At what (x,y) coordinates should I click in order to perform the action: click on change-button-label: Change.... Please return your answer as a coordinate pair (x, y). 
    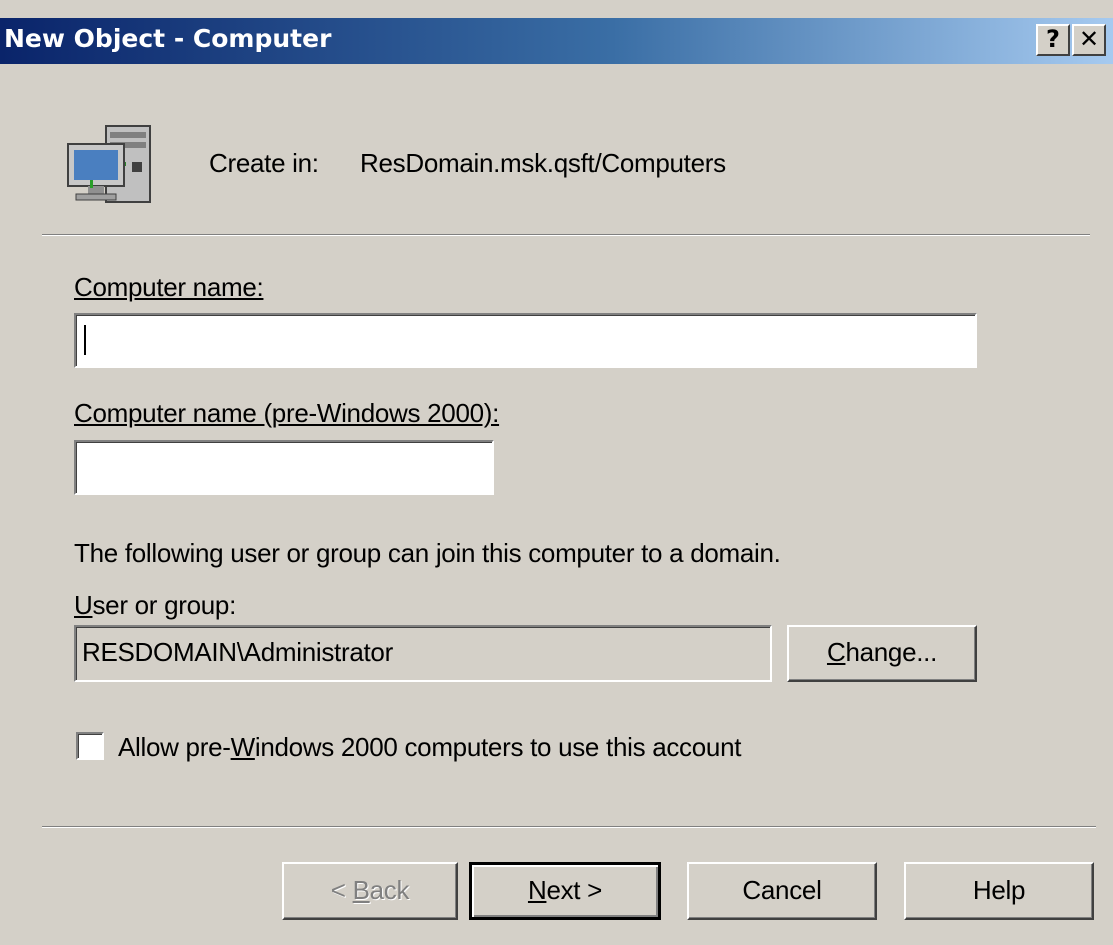
    Looking at the image, I should click on (882, 652).